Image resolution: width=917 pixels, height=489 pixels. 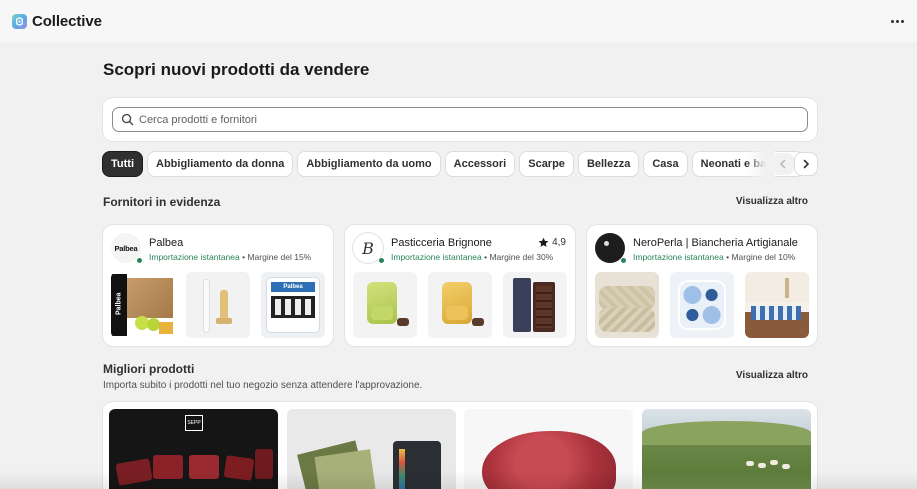 I want to click on tab-scarpe: Scarpe, so click(x=546, y=164).